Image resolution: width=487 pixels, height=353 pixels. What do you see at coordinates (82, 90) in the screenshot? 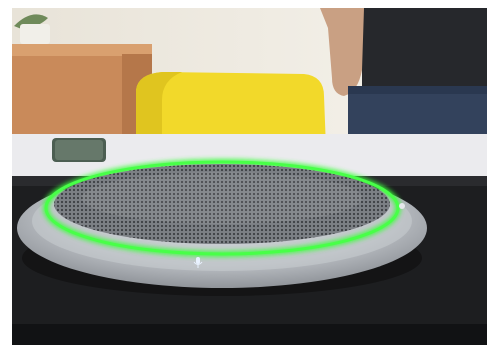
I see `wooden-cabinet` at bounding box center [82, 90].